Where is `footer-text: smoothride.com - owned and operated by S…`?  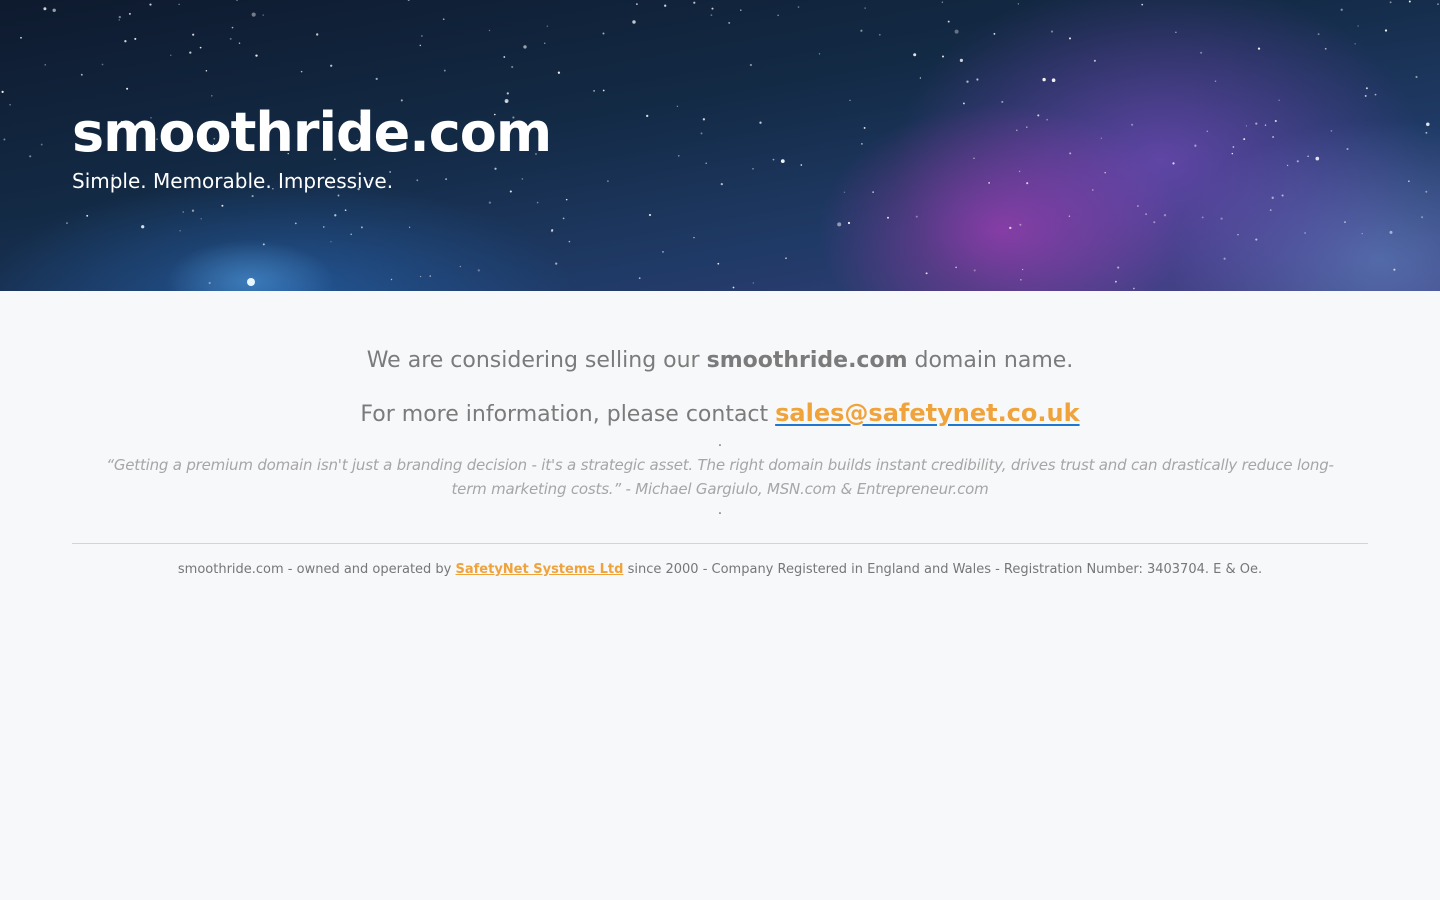
footer-text: smoothride.com - owned and operated by S… is located at coordinates (720, 570).